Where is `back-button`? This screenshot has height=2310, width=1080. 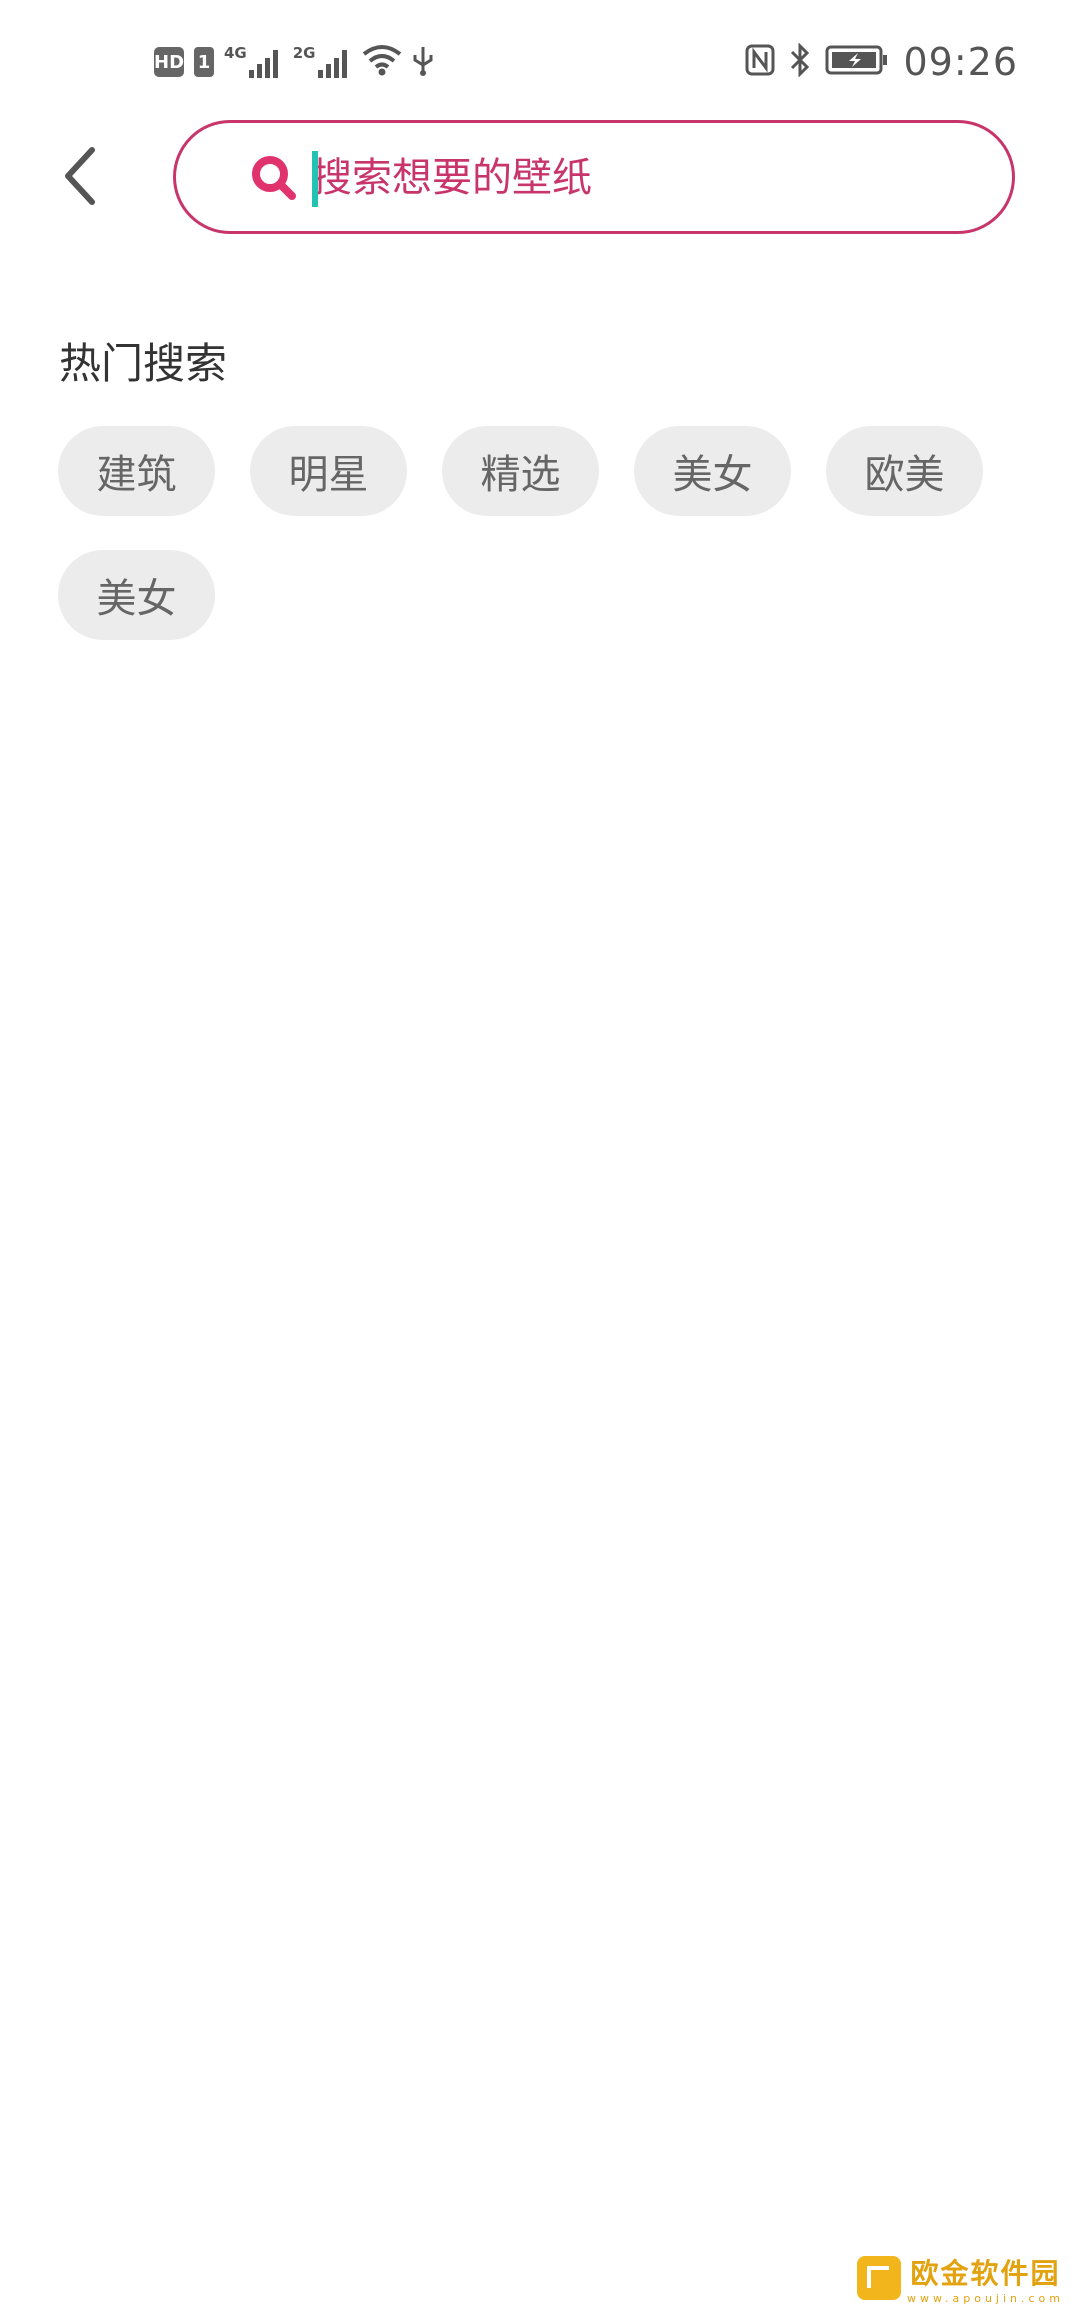
back-button is located at coordinates (80, 176).